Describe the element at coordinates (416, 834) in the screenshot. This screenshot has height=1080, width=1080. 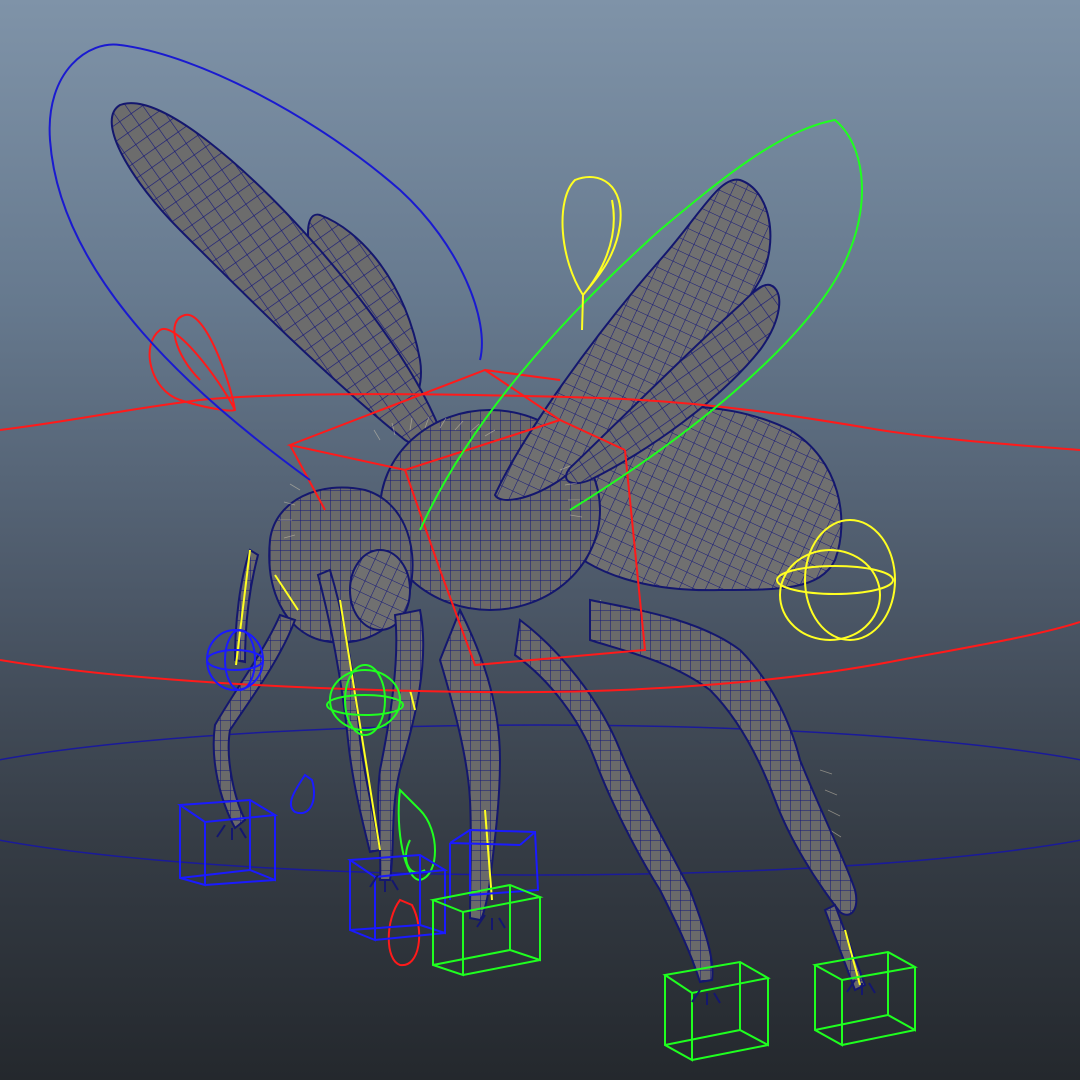
I see `mid-leg-knee-control` at that location.